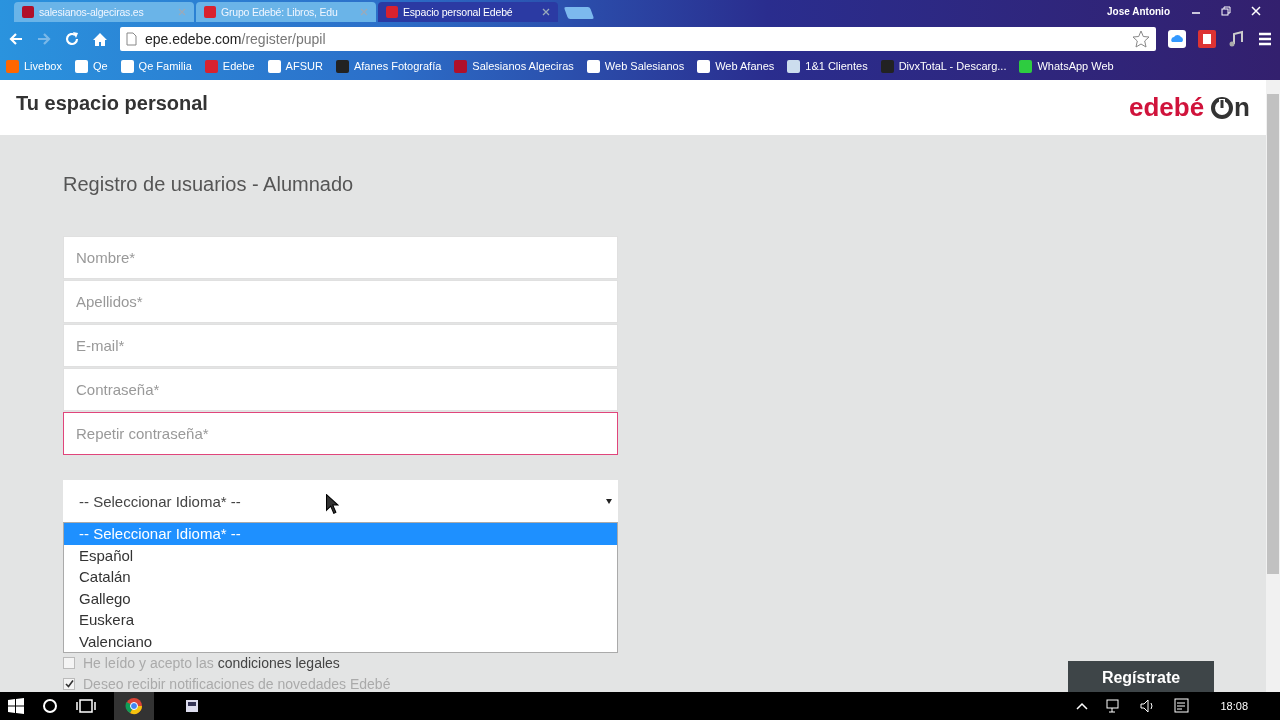  Describe the element at coordinates (229, 66) in the screenshot. I see `bookmark: Edebe` at that location.